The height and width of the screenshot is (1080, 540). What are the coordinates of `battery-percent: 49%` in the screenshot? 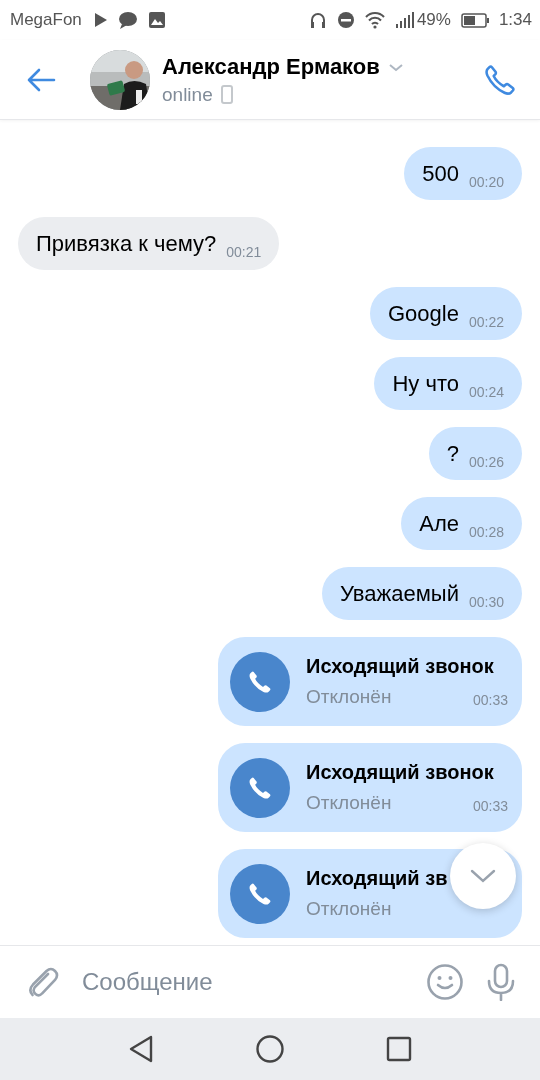 It's located at (433, 20).